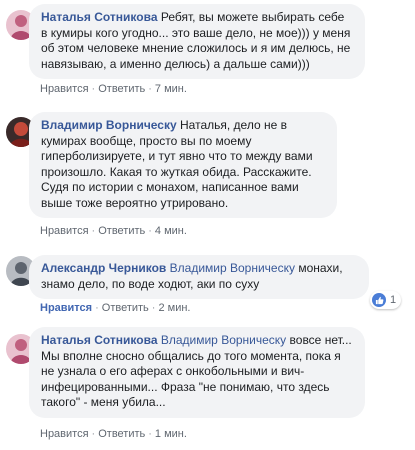 The height and width of the screenshot is (450, 415). Describe the element at coordinates (393, 300) in the screenshot. I see `reaction-count: 1` at that location.